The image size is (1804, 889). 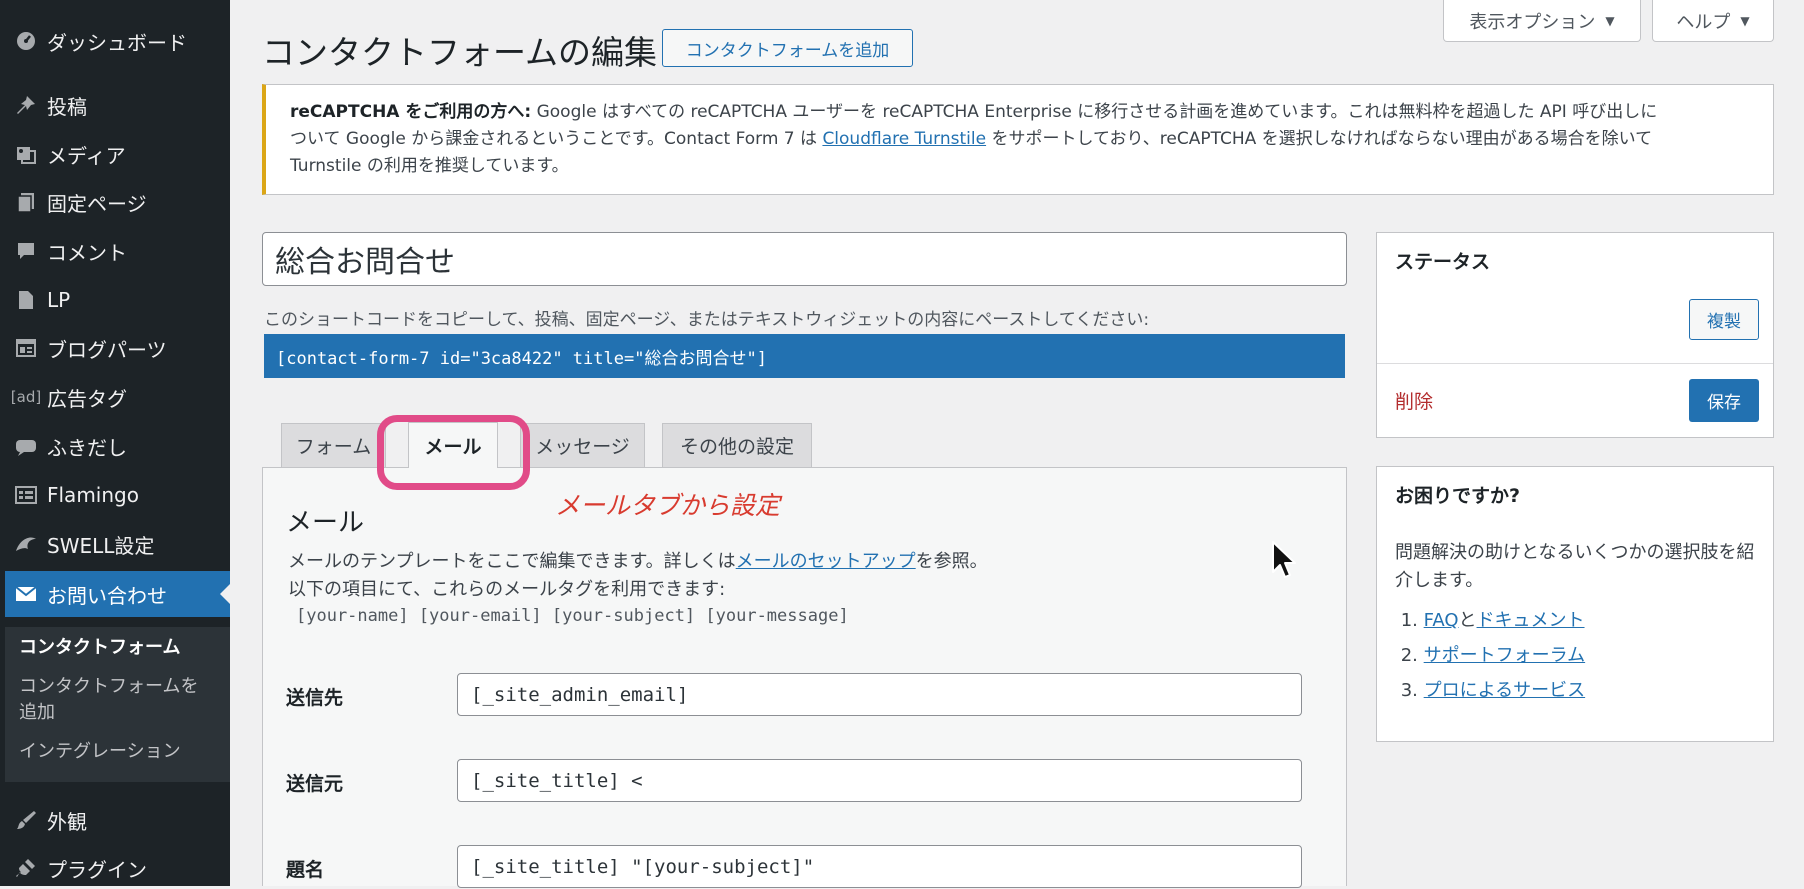 What do you see at coordinates (117, 820) in the screenshot?
I see `menu-item-appearance: 外観` at bounding box center [117, 820].